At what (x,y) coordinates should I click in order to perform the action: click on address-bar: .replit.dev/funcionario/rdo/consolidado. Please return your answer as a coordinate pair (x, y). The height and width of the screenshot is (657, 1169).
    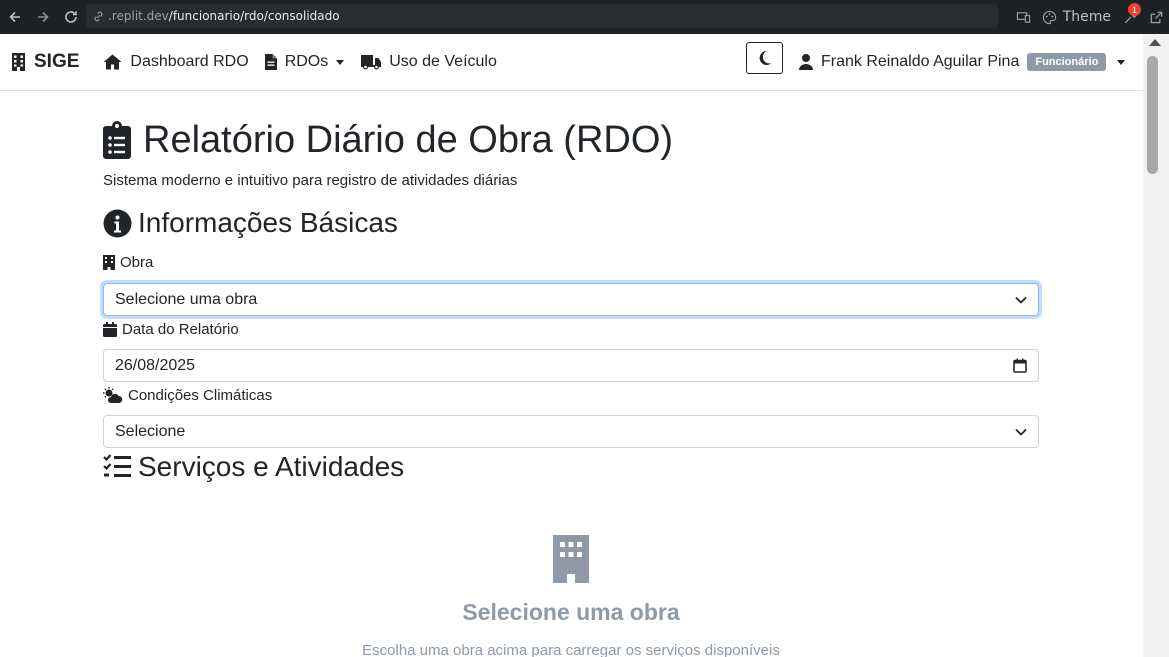
    Looking at the image, I should click on (542, 16).